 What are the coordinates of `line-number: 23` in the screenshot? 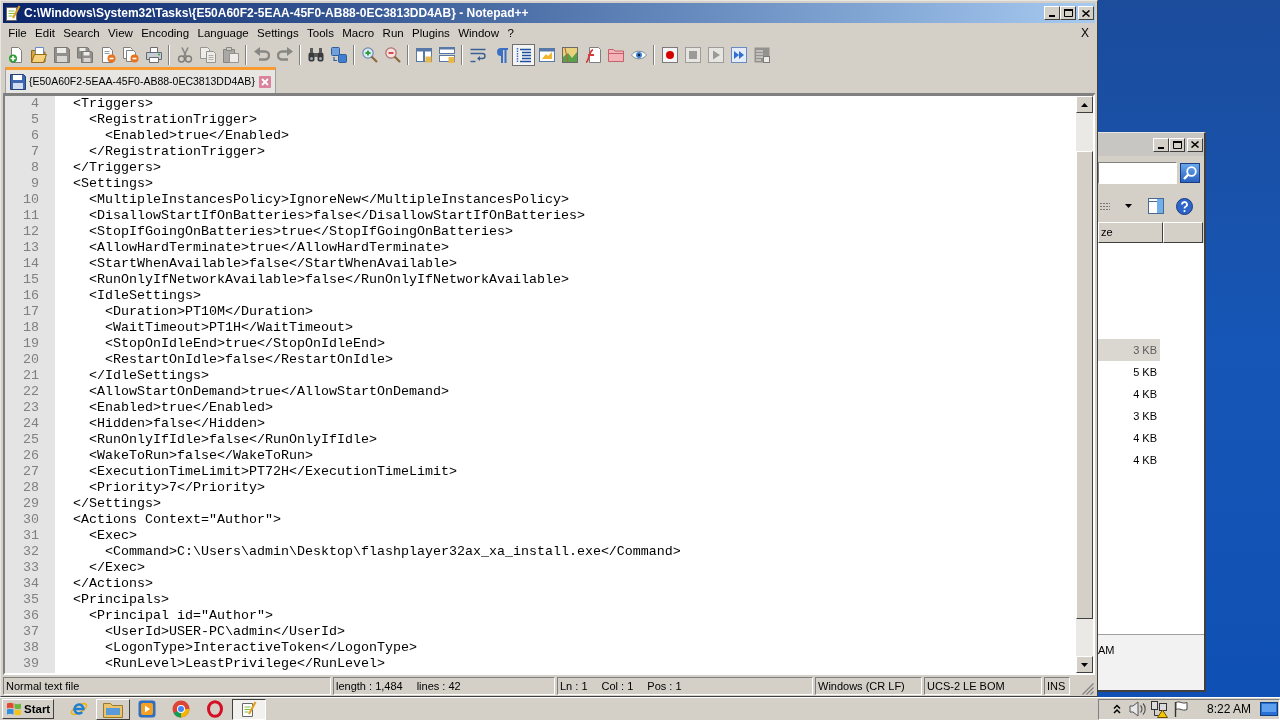 It's located at (31, 408).